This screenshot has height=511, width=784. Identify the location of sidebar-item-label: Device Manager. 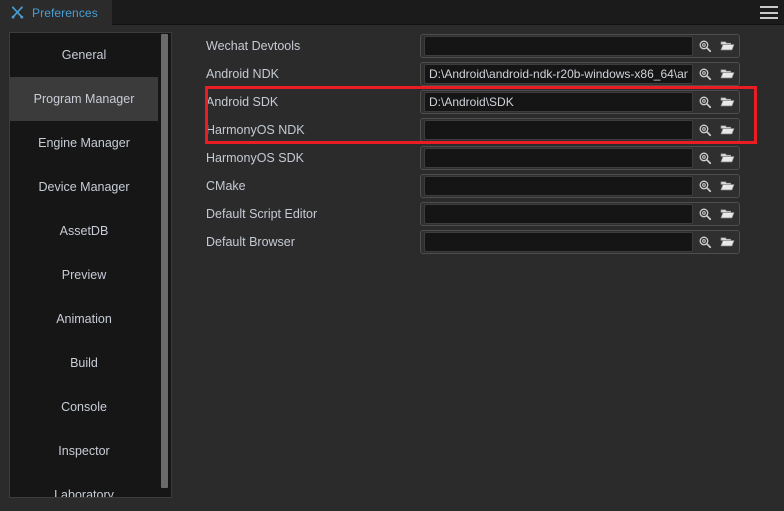
(84, 187).